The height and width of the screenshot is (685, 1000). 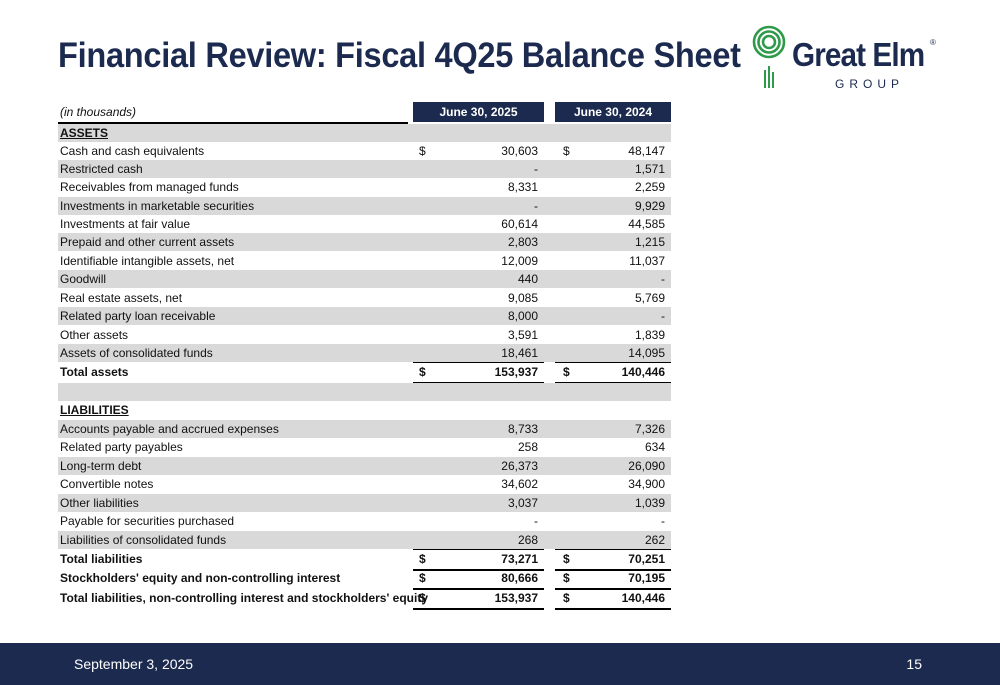 What do you see at coordinates (364, 521) in the screenshot?
I see `table-row: Payable for securities purchased - -` at bounding box center [364, 521].